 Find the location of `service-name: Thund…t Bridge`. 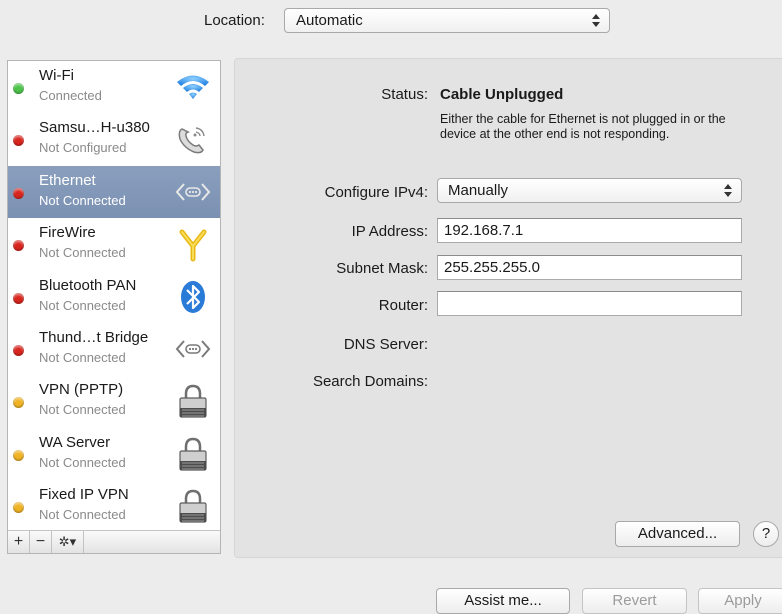

service-name: Thund…t Bridge is located at coordinates (94, 337).